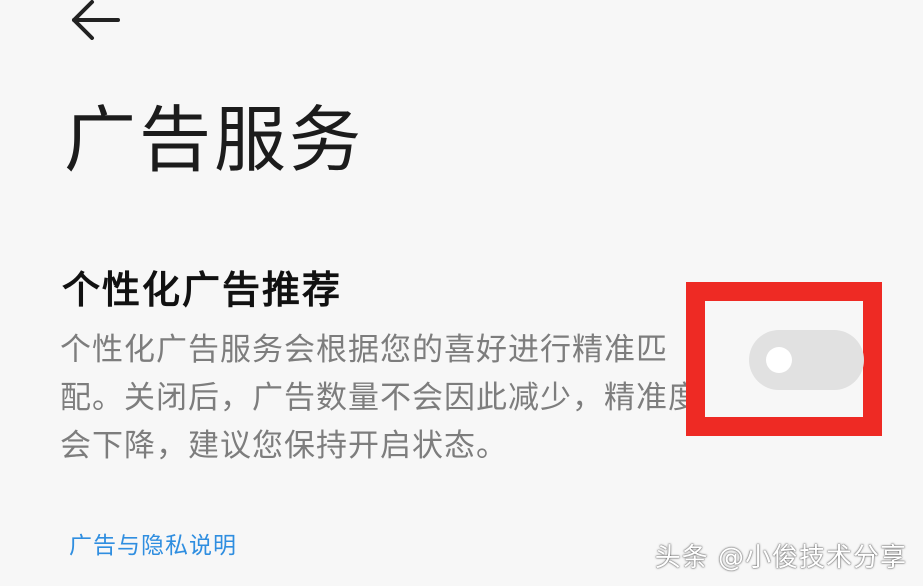 The height and width of the screenshot is (586, 923). What do you see at coordinates (806, 360) in the screenshot?
I see `personalized-ads-toggle` at bounding box center [806, 360].